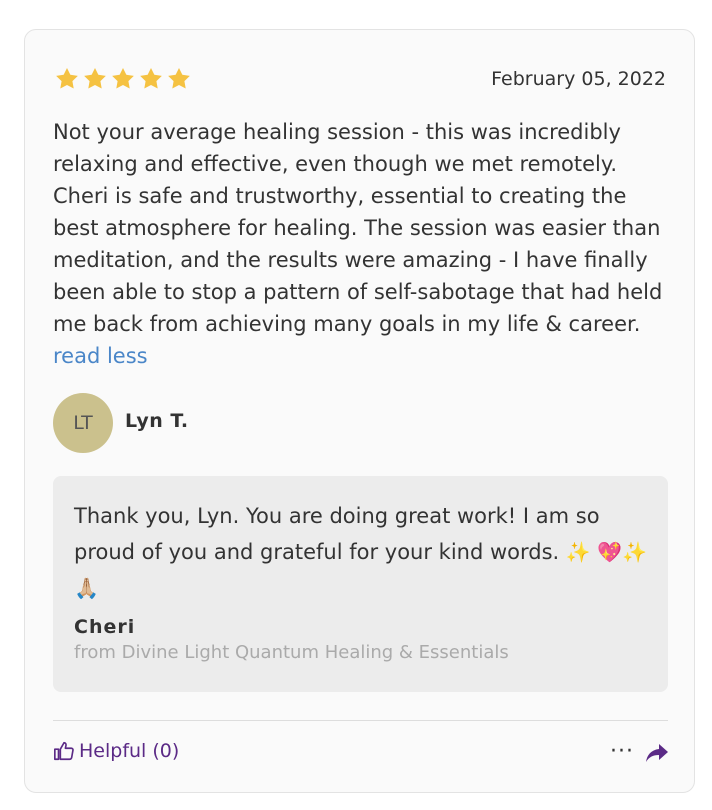 The width and height of the screenshot is (712, 810). Describe the element at coordinates (100, 356) in the screenshot. I see `read-less-link: read less` at that location.